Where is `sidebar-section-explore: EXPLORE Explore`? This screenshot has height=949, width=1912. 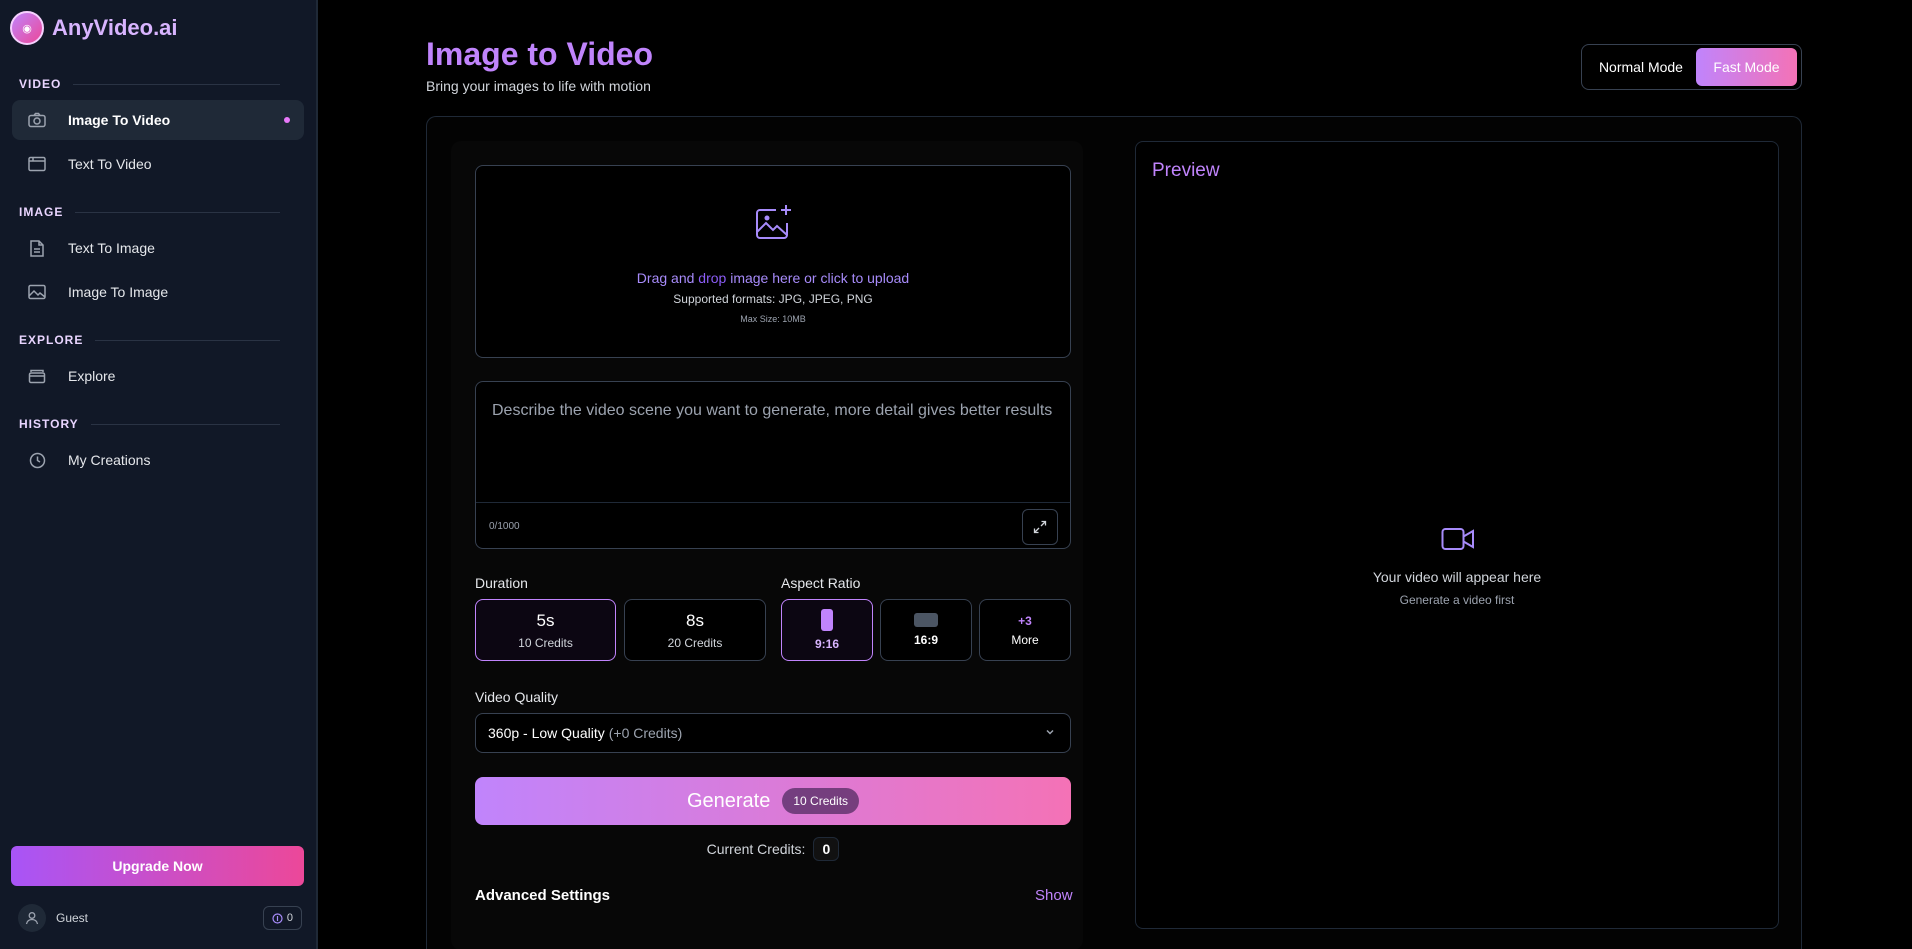 sidebar-section-explore: EXPLORE Explore is located at coordinates (158, 362).